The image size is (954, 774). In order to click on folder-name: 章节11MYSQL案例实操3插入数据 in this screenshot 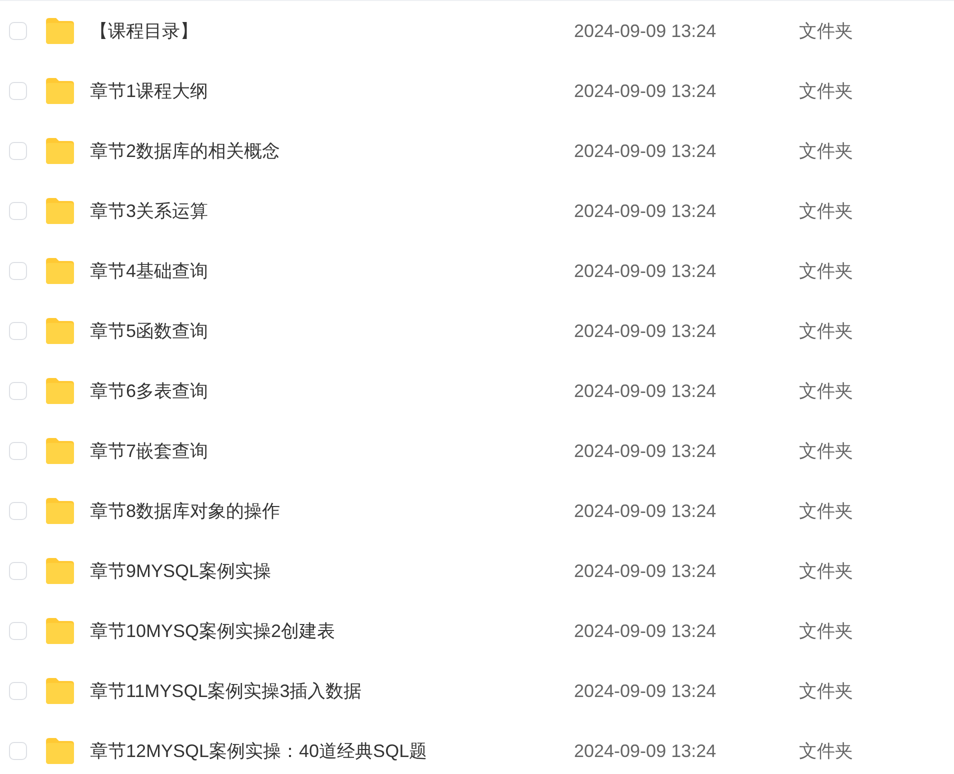, I will do `click(332, 691)`.